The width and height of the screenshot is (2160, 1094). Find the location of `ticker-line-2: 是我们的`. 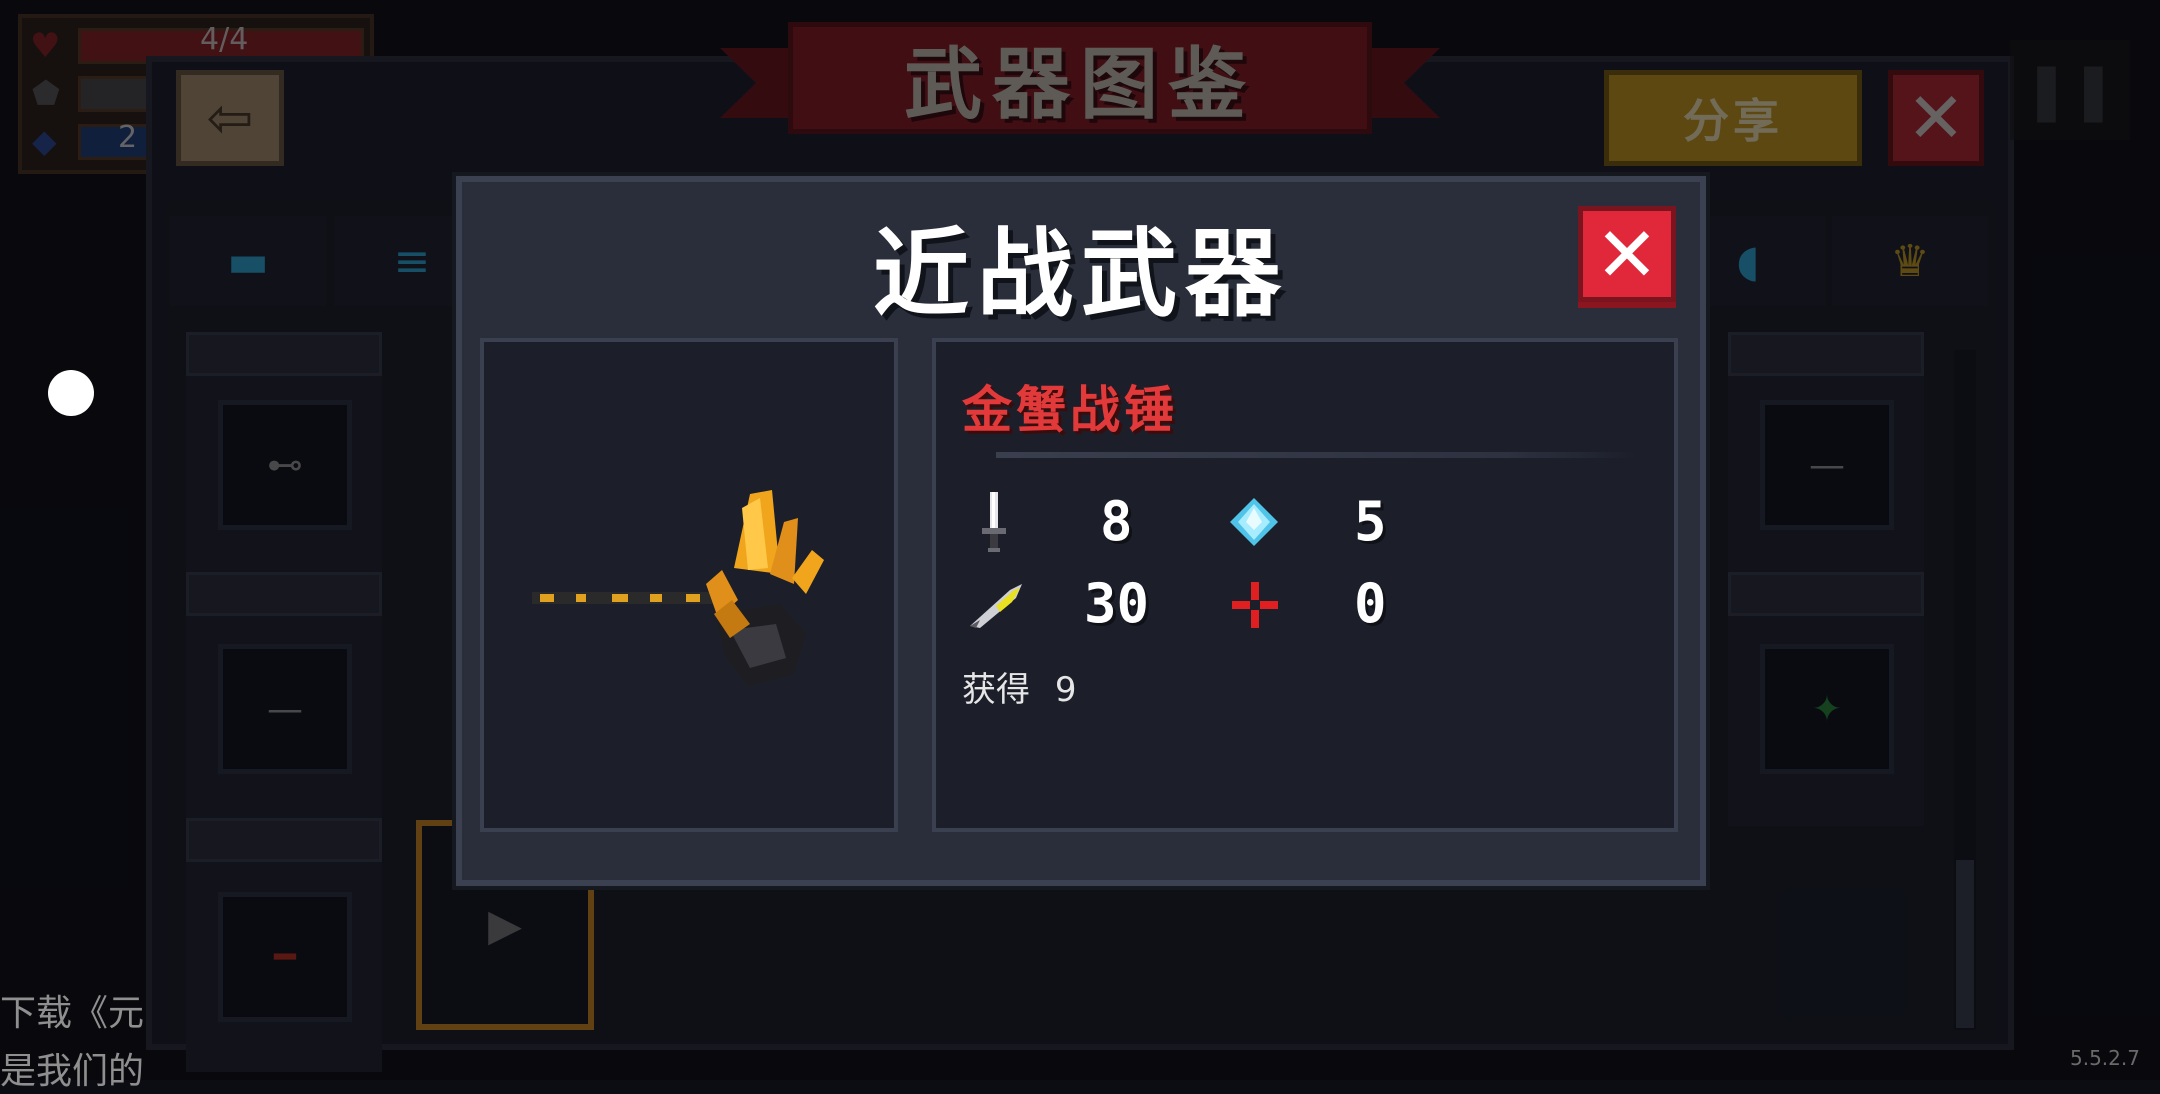

ticker-line-2: 是我们的 is located at coordinates (72, 1071).